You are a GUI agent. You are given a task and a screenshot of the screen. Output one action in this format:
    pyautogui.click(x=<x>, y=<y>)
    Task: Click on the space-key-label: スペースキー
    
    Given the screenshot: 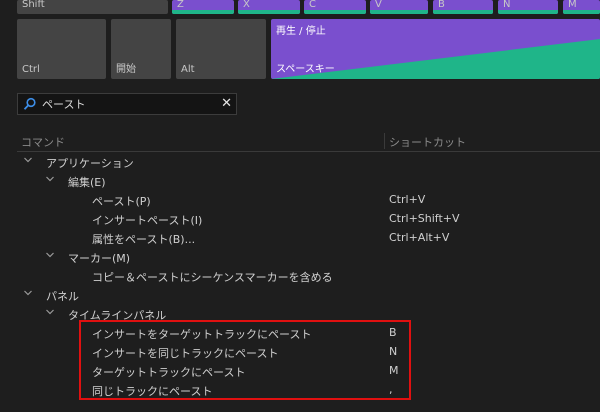 What is the action you would take?
    pyautogui.click(x=305, y=69)
    